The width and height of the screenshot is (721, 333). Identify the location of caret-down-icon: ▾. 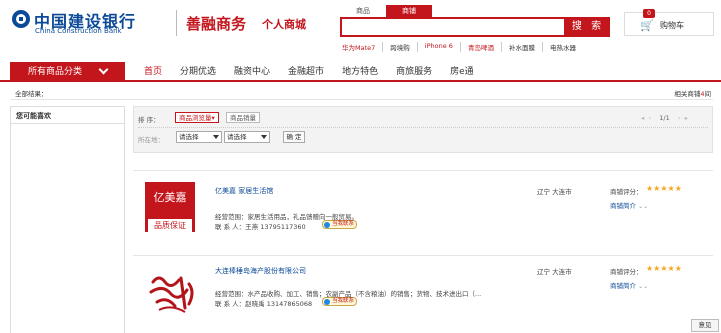
(213, 118).